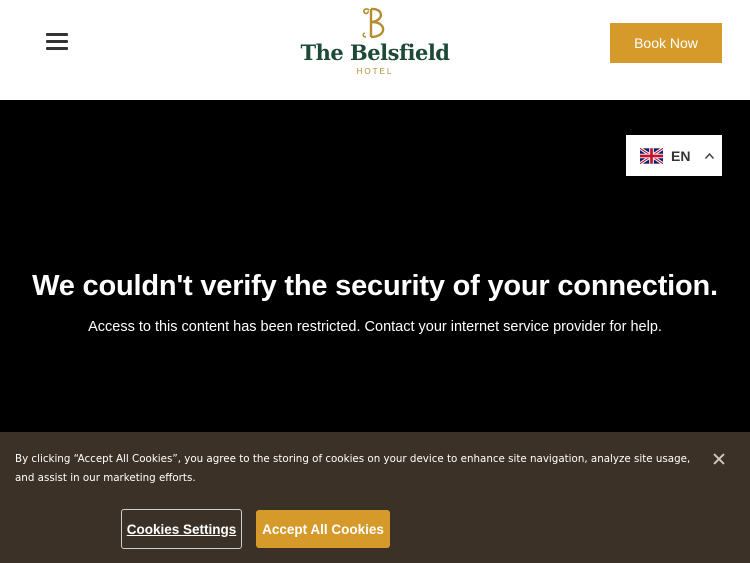  I want to click on brand-subtitle: HOTEL, so click(375, 71).